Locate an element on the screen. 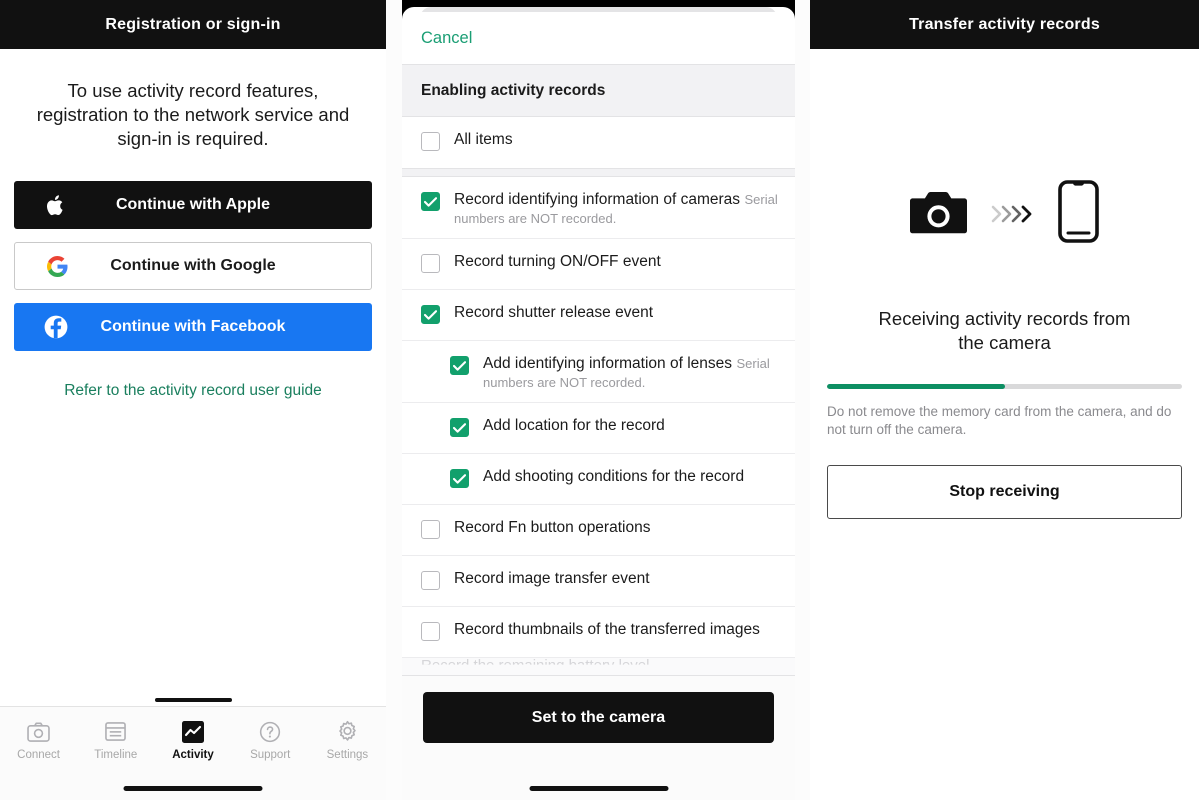  list-icon is located at coordinates (116, 732).